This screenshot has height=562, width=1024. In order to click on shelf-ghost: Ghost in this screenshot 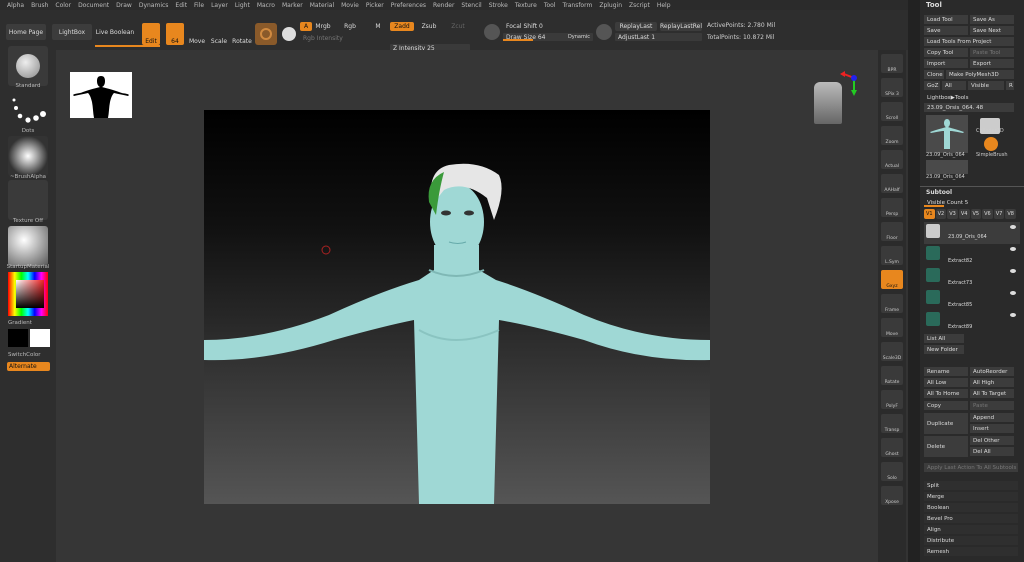, I will do `click(892, 447)`.